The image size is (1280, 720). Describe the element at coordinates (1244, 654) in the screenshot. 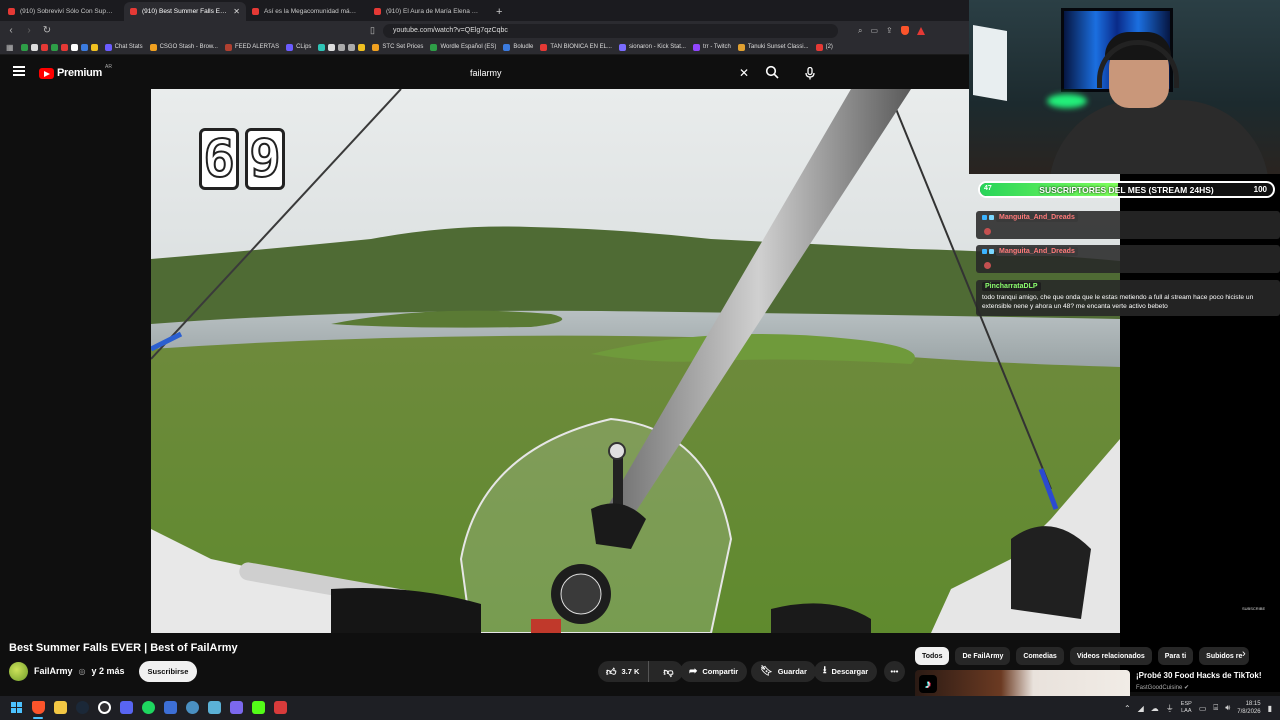

I see `chevron-right-icon: ›` at that location.